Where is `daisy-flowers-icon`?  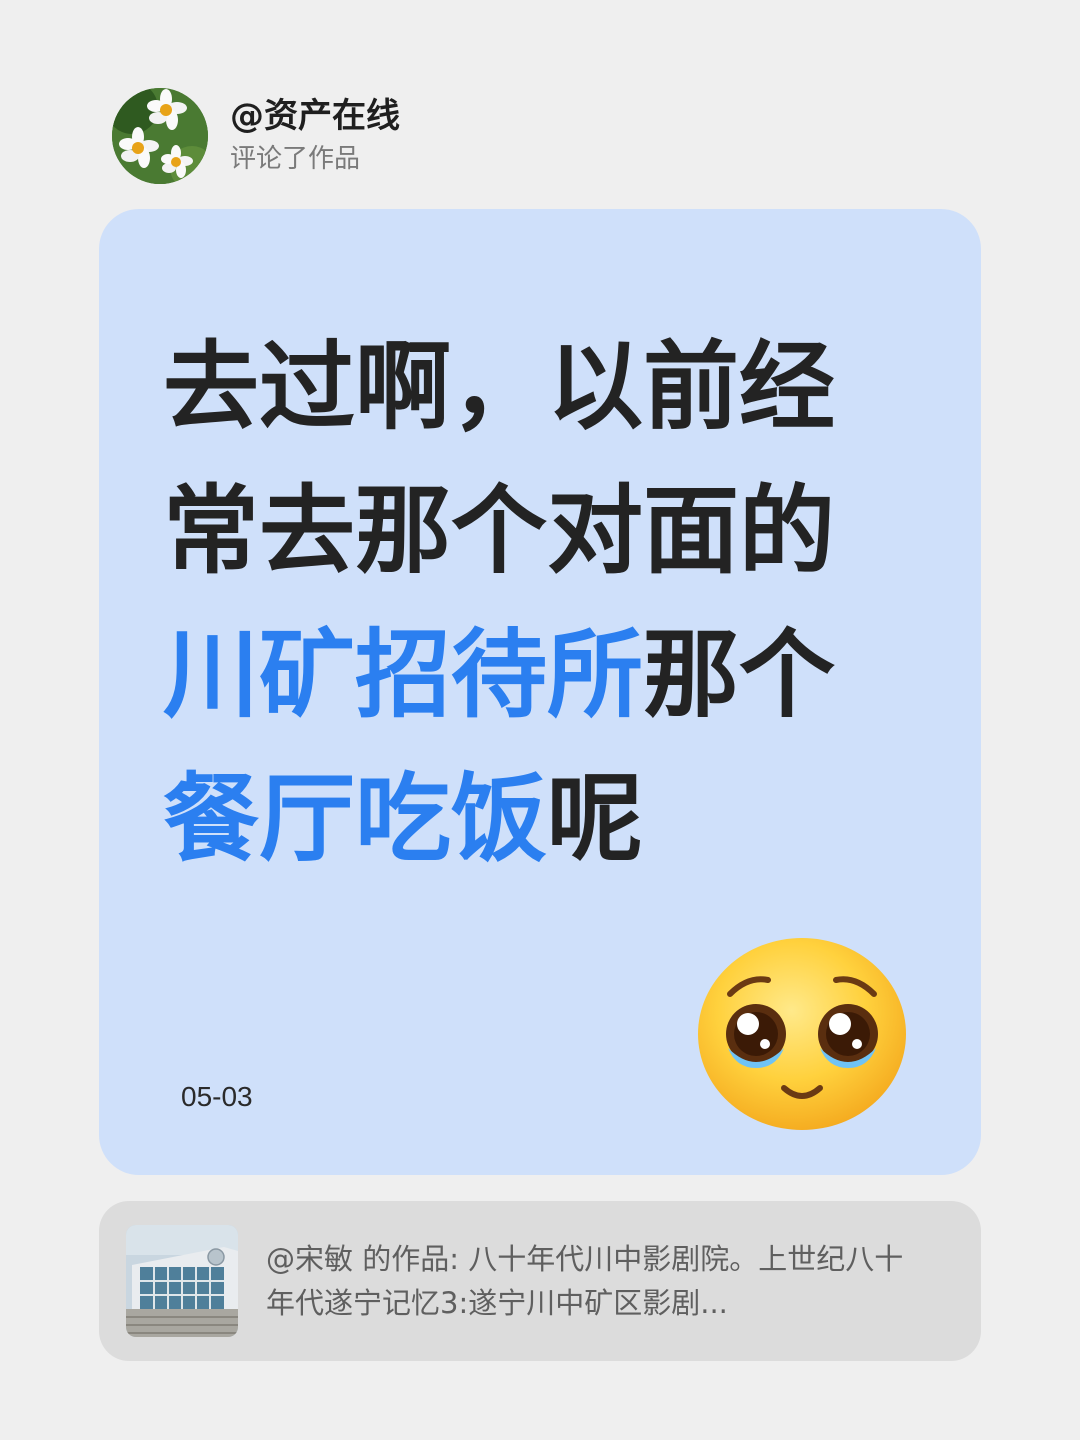 daisy-flowers-icon is located at coordinates (160, 136).